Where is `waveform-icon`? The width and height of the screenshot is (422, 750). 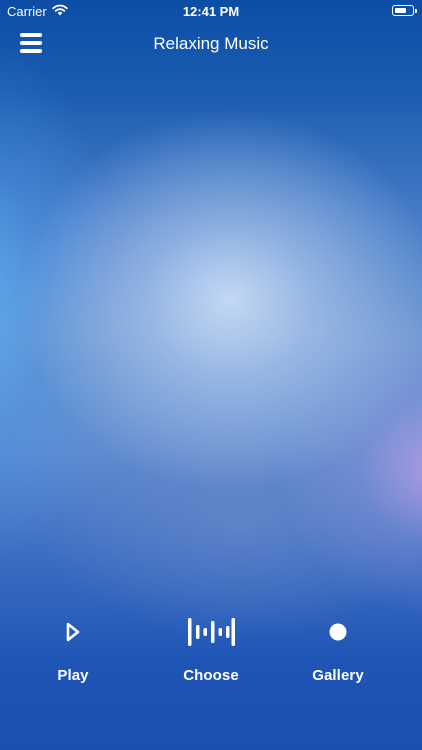 waveform-icon is located at coordinates (211, 632).